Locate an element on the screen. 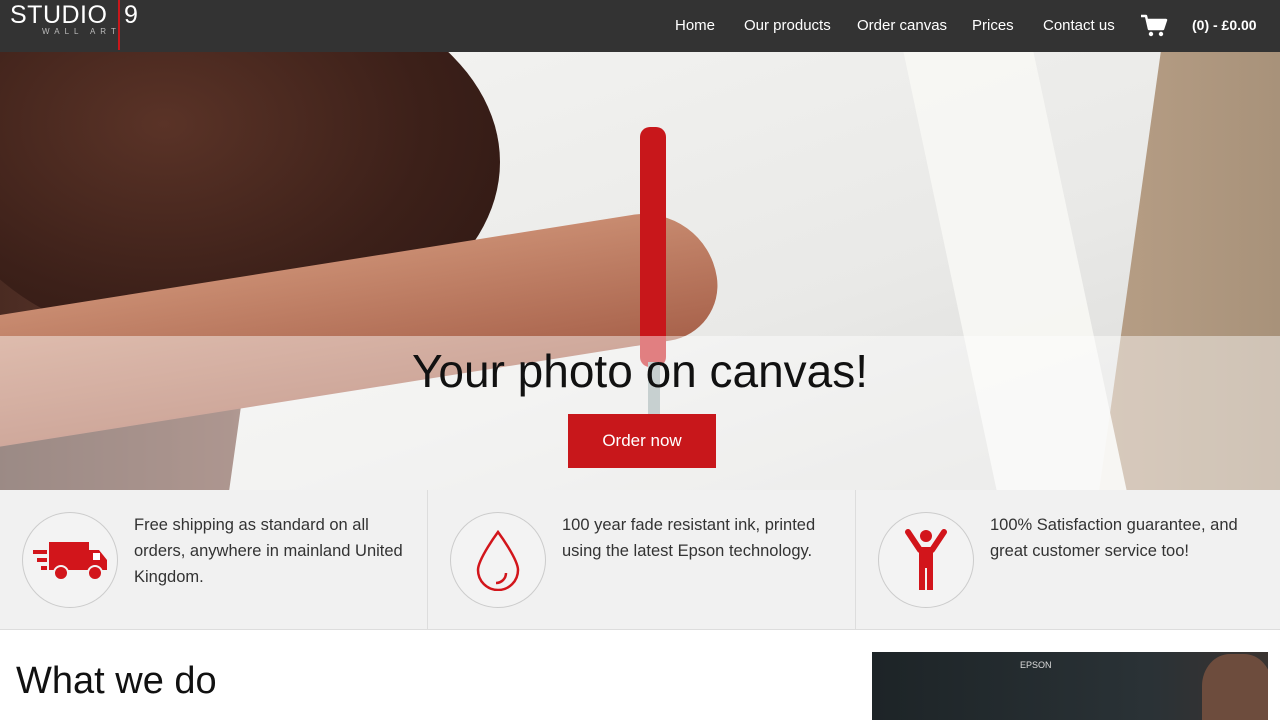  logo-tagline: WALL ART is located at coordinates (81, 31).